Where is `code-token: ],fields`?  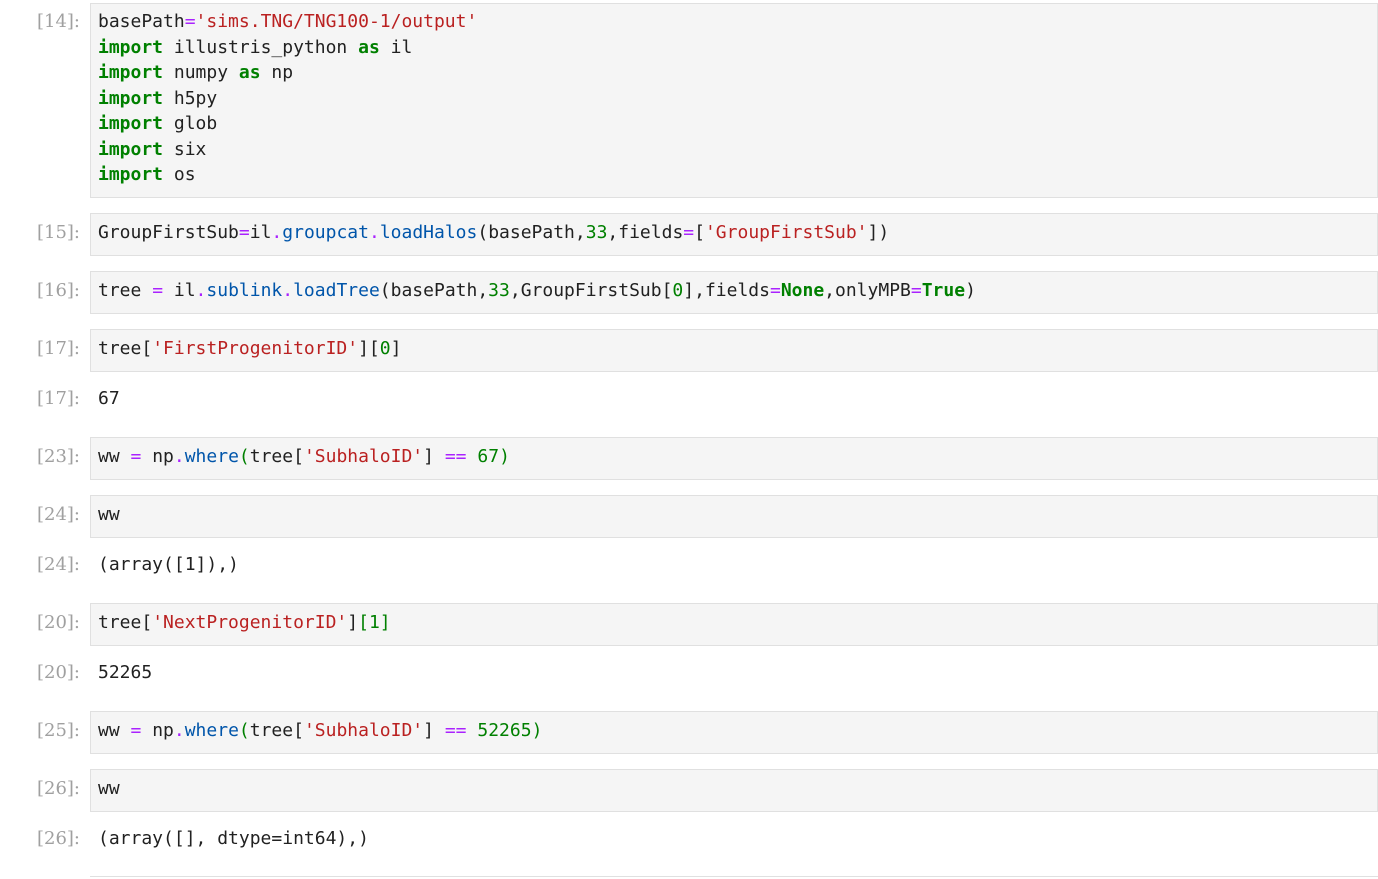 code-token: ],fields is located at coordinates (726, 290).